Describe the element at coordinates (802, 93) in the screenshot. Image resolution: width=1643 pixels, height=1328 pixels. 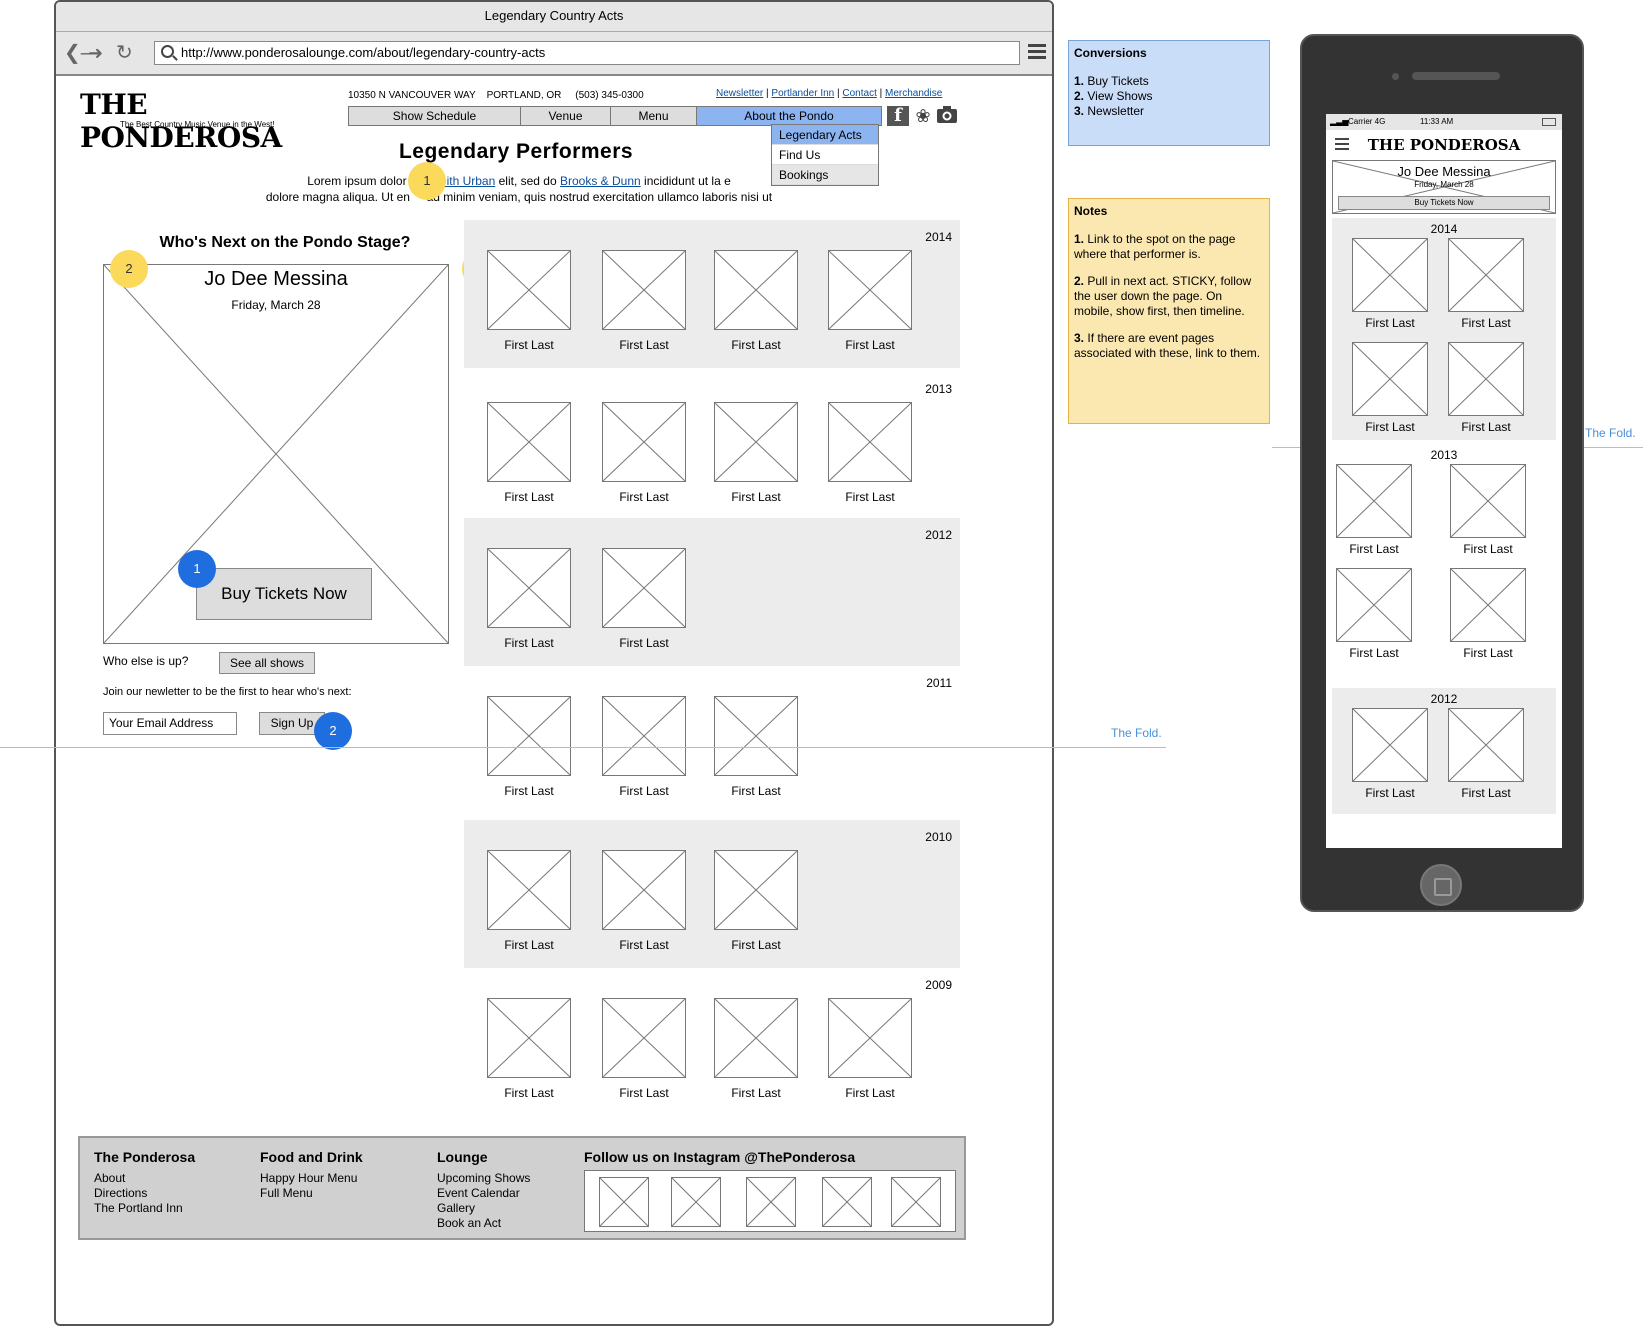
I see `portlander-inn-link: Portlander Inn` at that location.